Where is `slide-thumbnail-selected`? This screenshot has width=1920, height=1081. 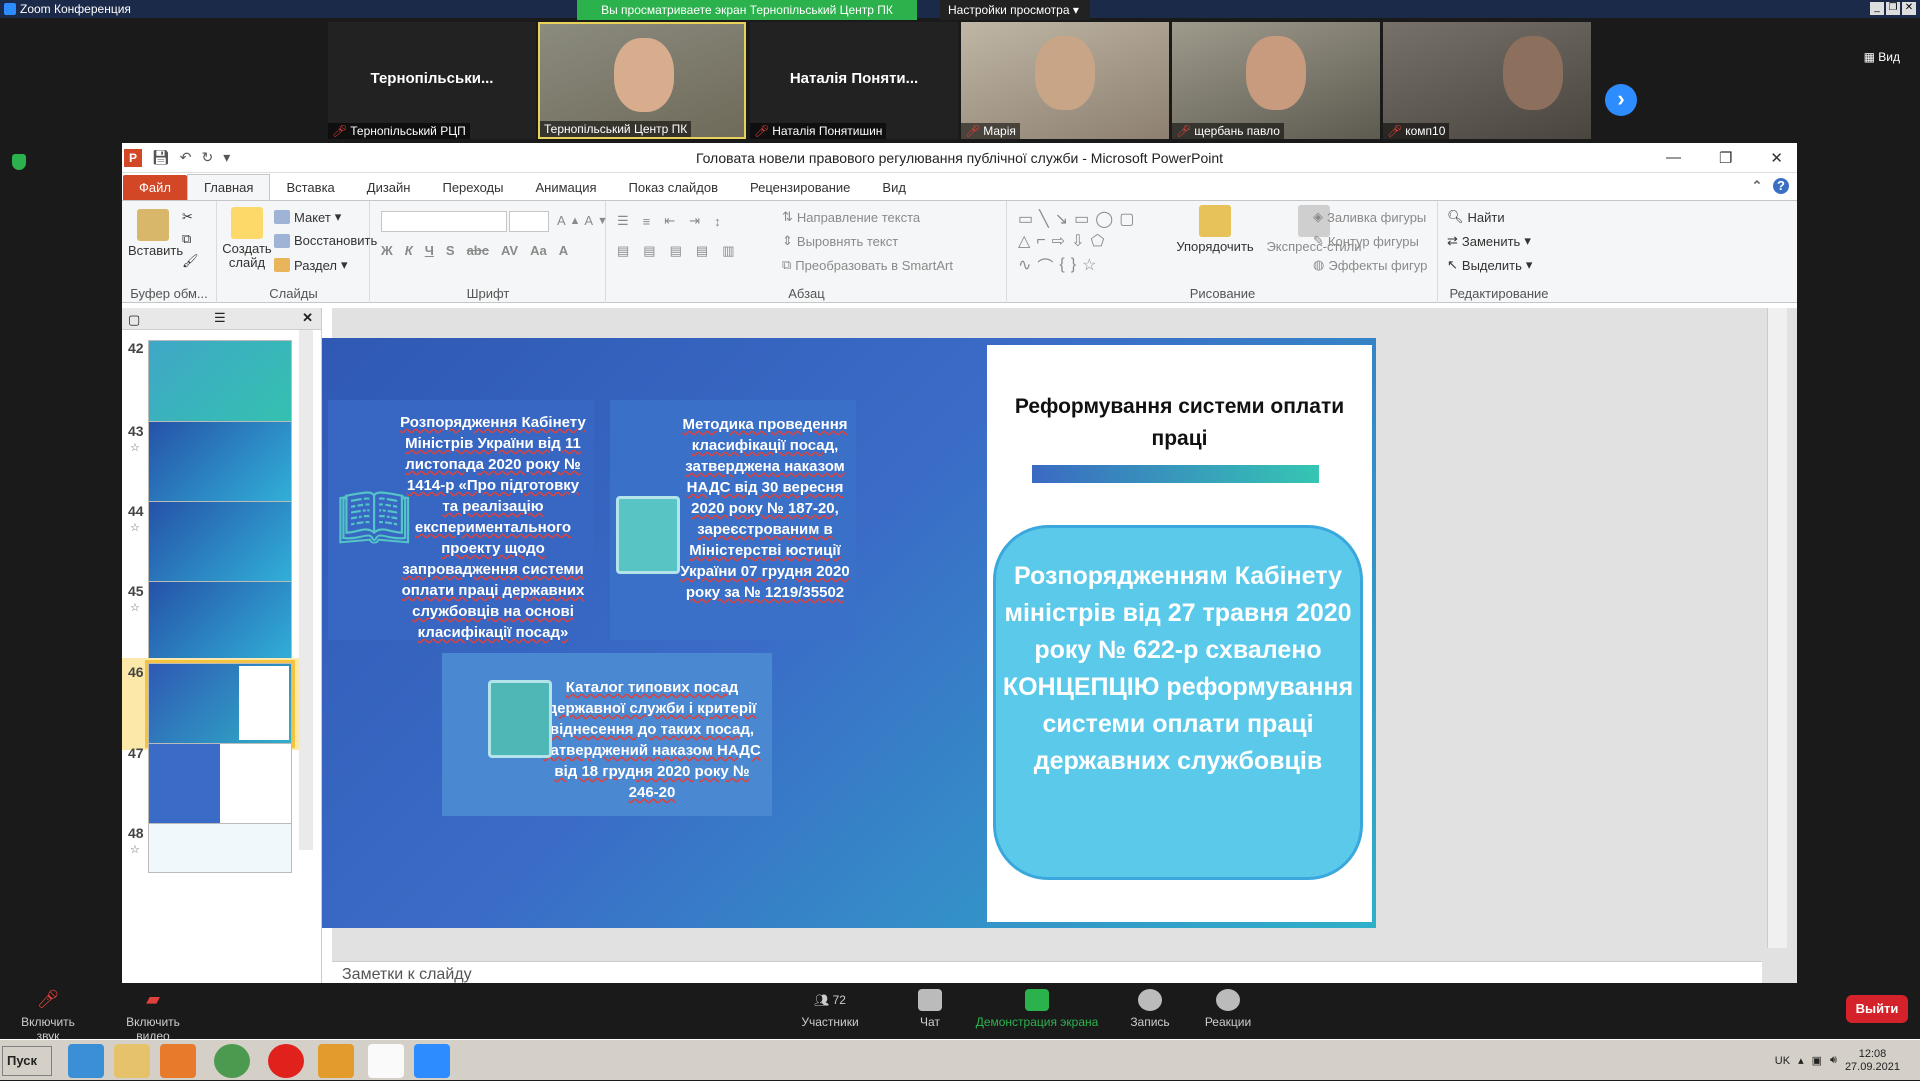
slide-thumbnail-selected is located at coordinates (220, 704).